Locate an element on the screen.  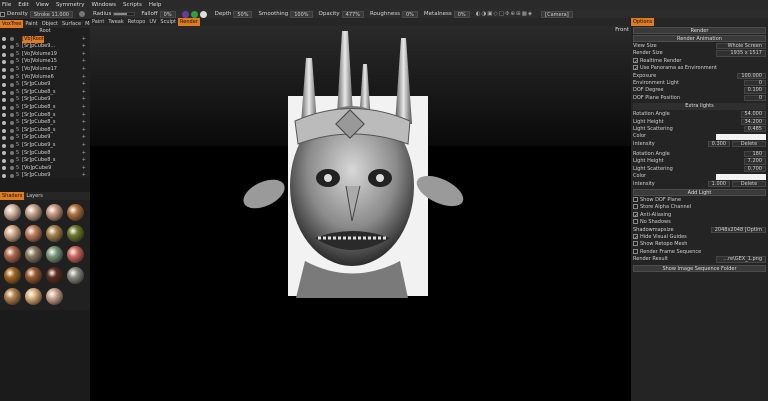
tree-row: 5 [Vo]pCube9 + is located at coordinates (45, 169).